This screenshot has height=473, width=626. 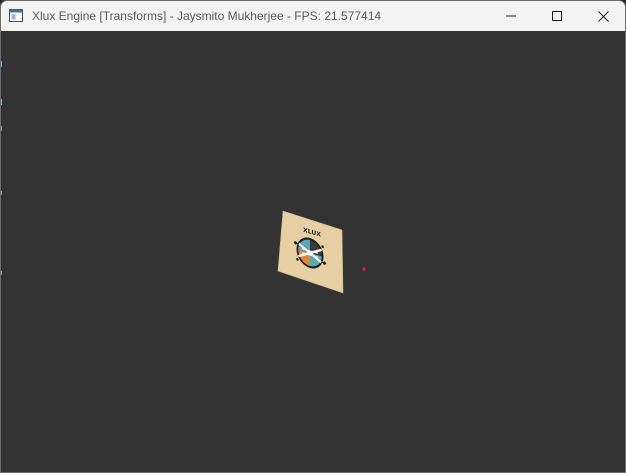 I want to click on textured-quad: XLUX, so click(x=310, y=252).